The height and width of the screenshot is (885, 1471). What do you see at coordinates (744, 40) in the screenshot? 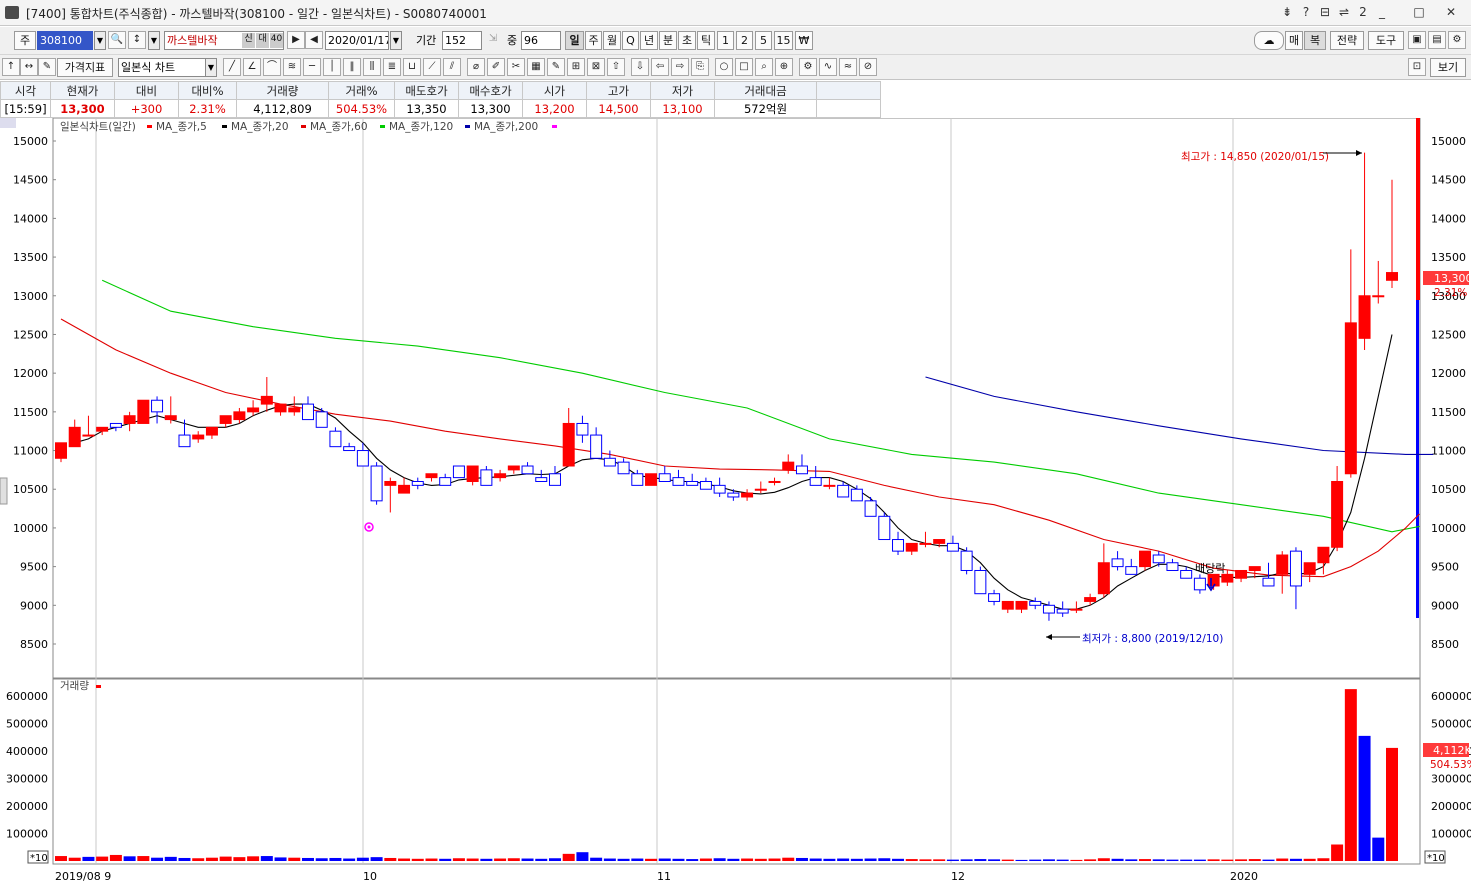
I see `interval-tab: 2` at bounding box center [744, 40].